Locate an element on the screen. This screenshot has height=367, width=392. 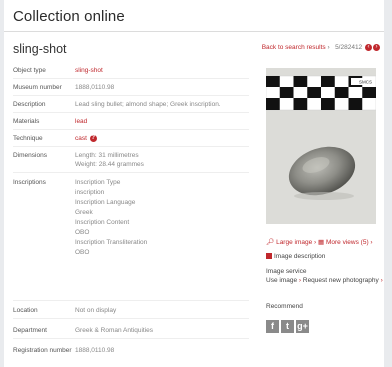
scale-label: SMCS is located at coordinates (365, 82).